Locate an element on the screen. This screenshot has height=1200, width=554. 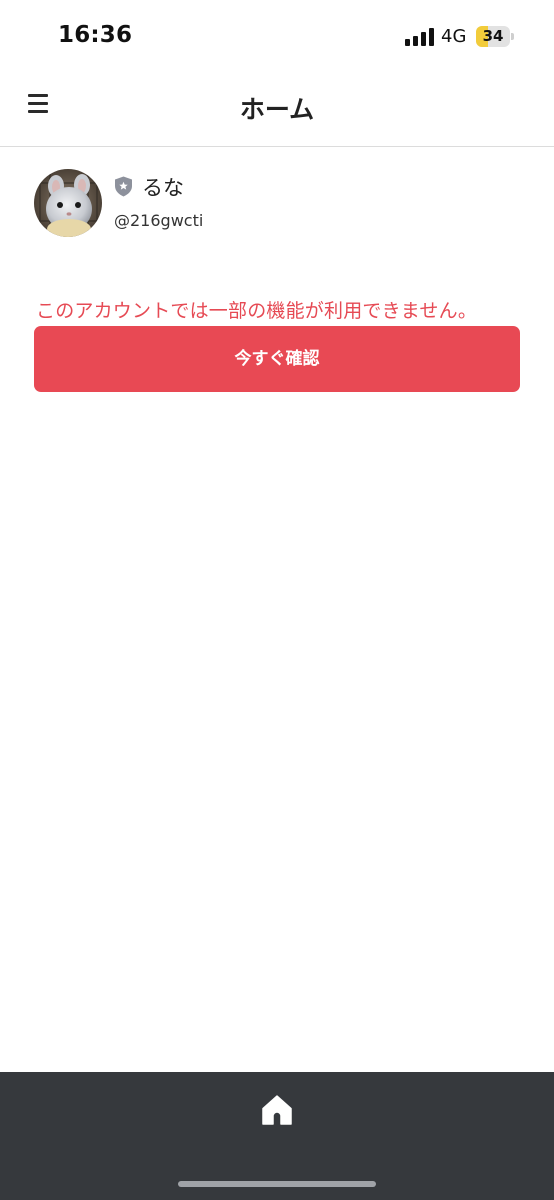
bottom-nav-bar is located at coordinates (277, 1136).